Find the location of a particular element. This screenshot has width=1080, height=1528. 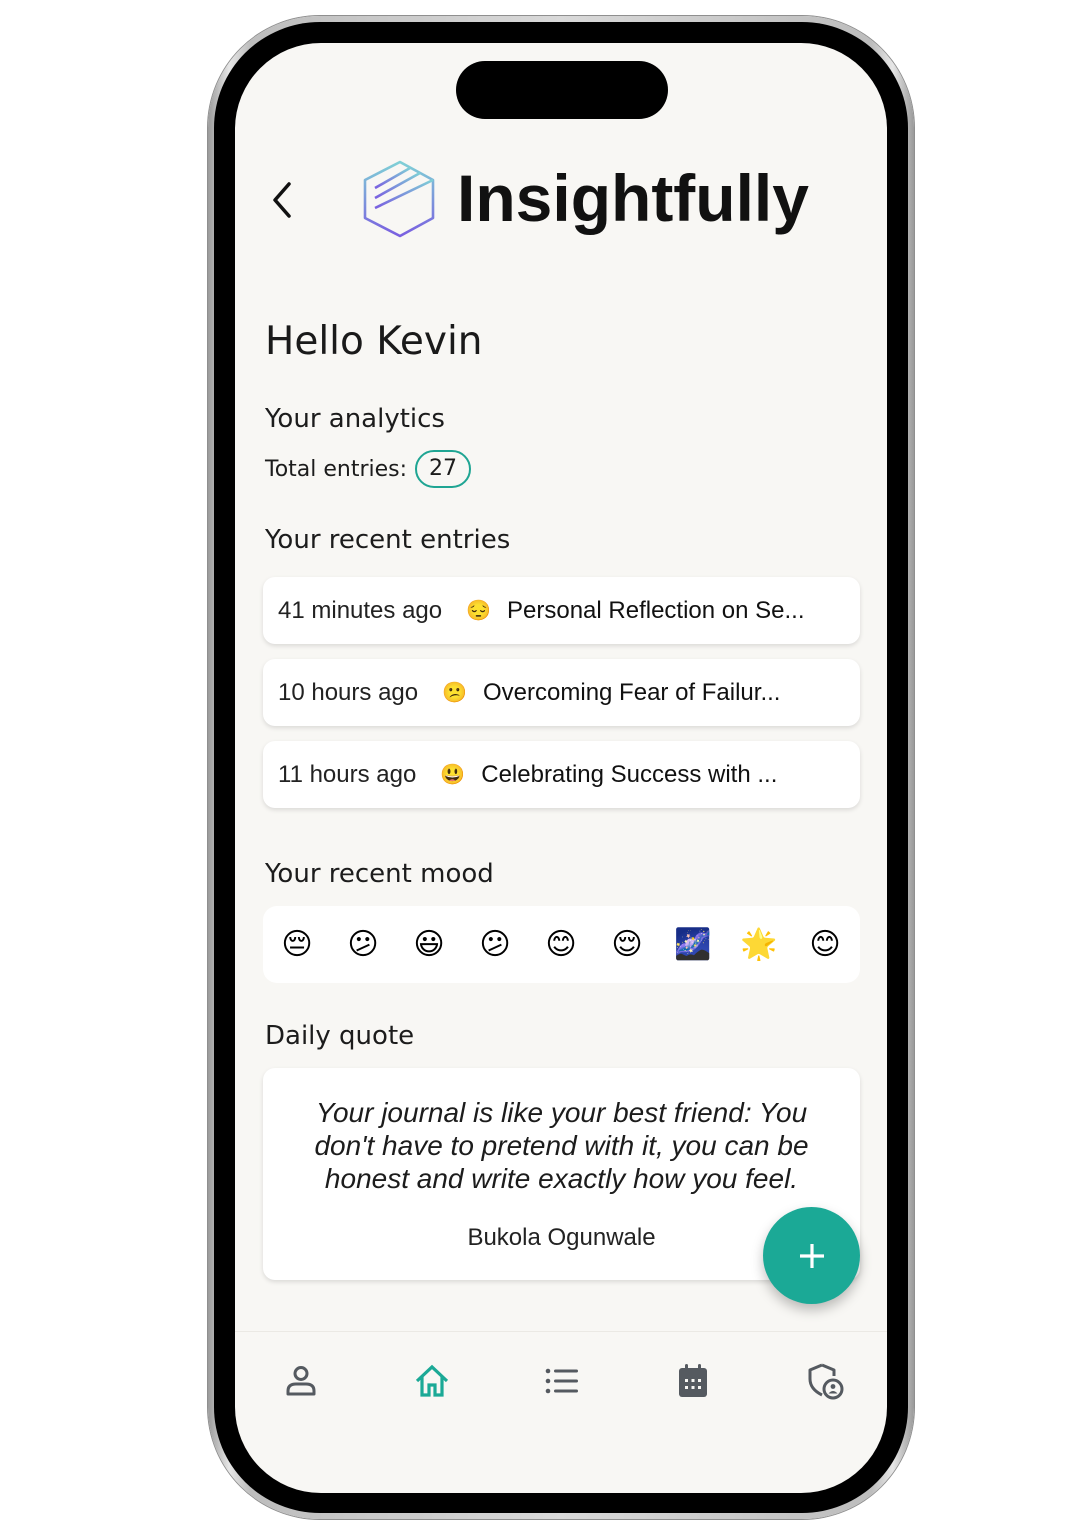

entry-mood-emoji-icon: 😔 is located at coordinates (479, 611).